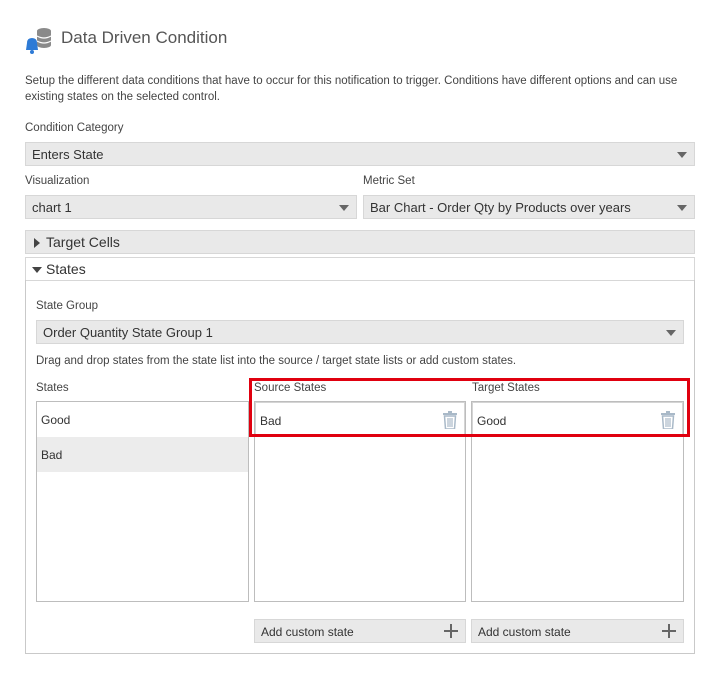  I want to click on state-group-select: Order Quantity State Group 1, so click(360, 332).